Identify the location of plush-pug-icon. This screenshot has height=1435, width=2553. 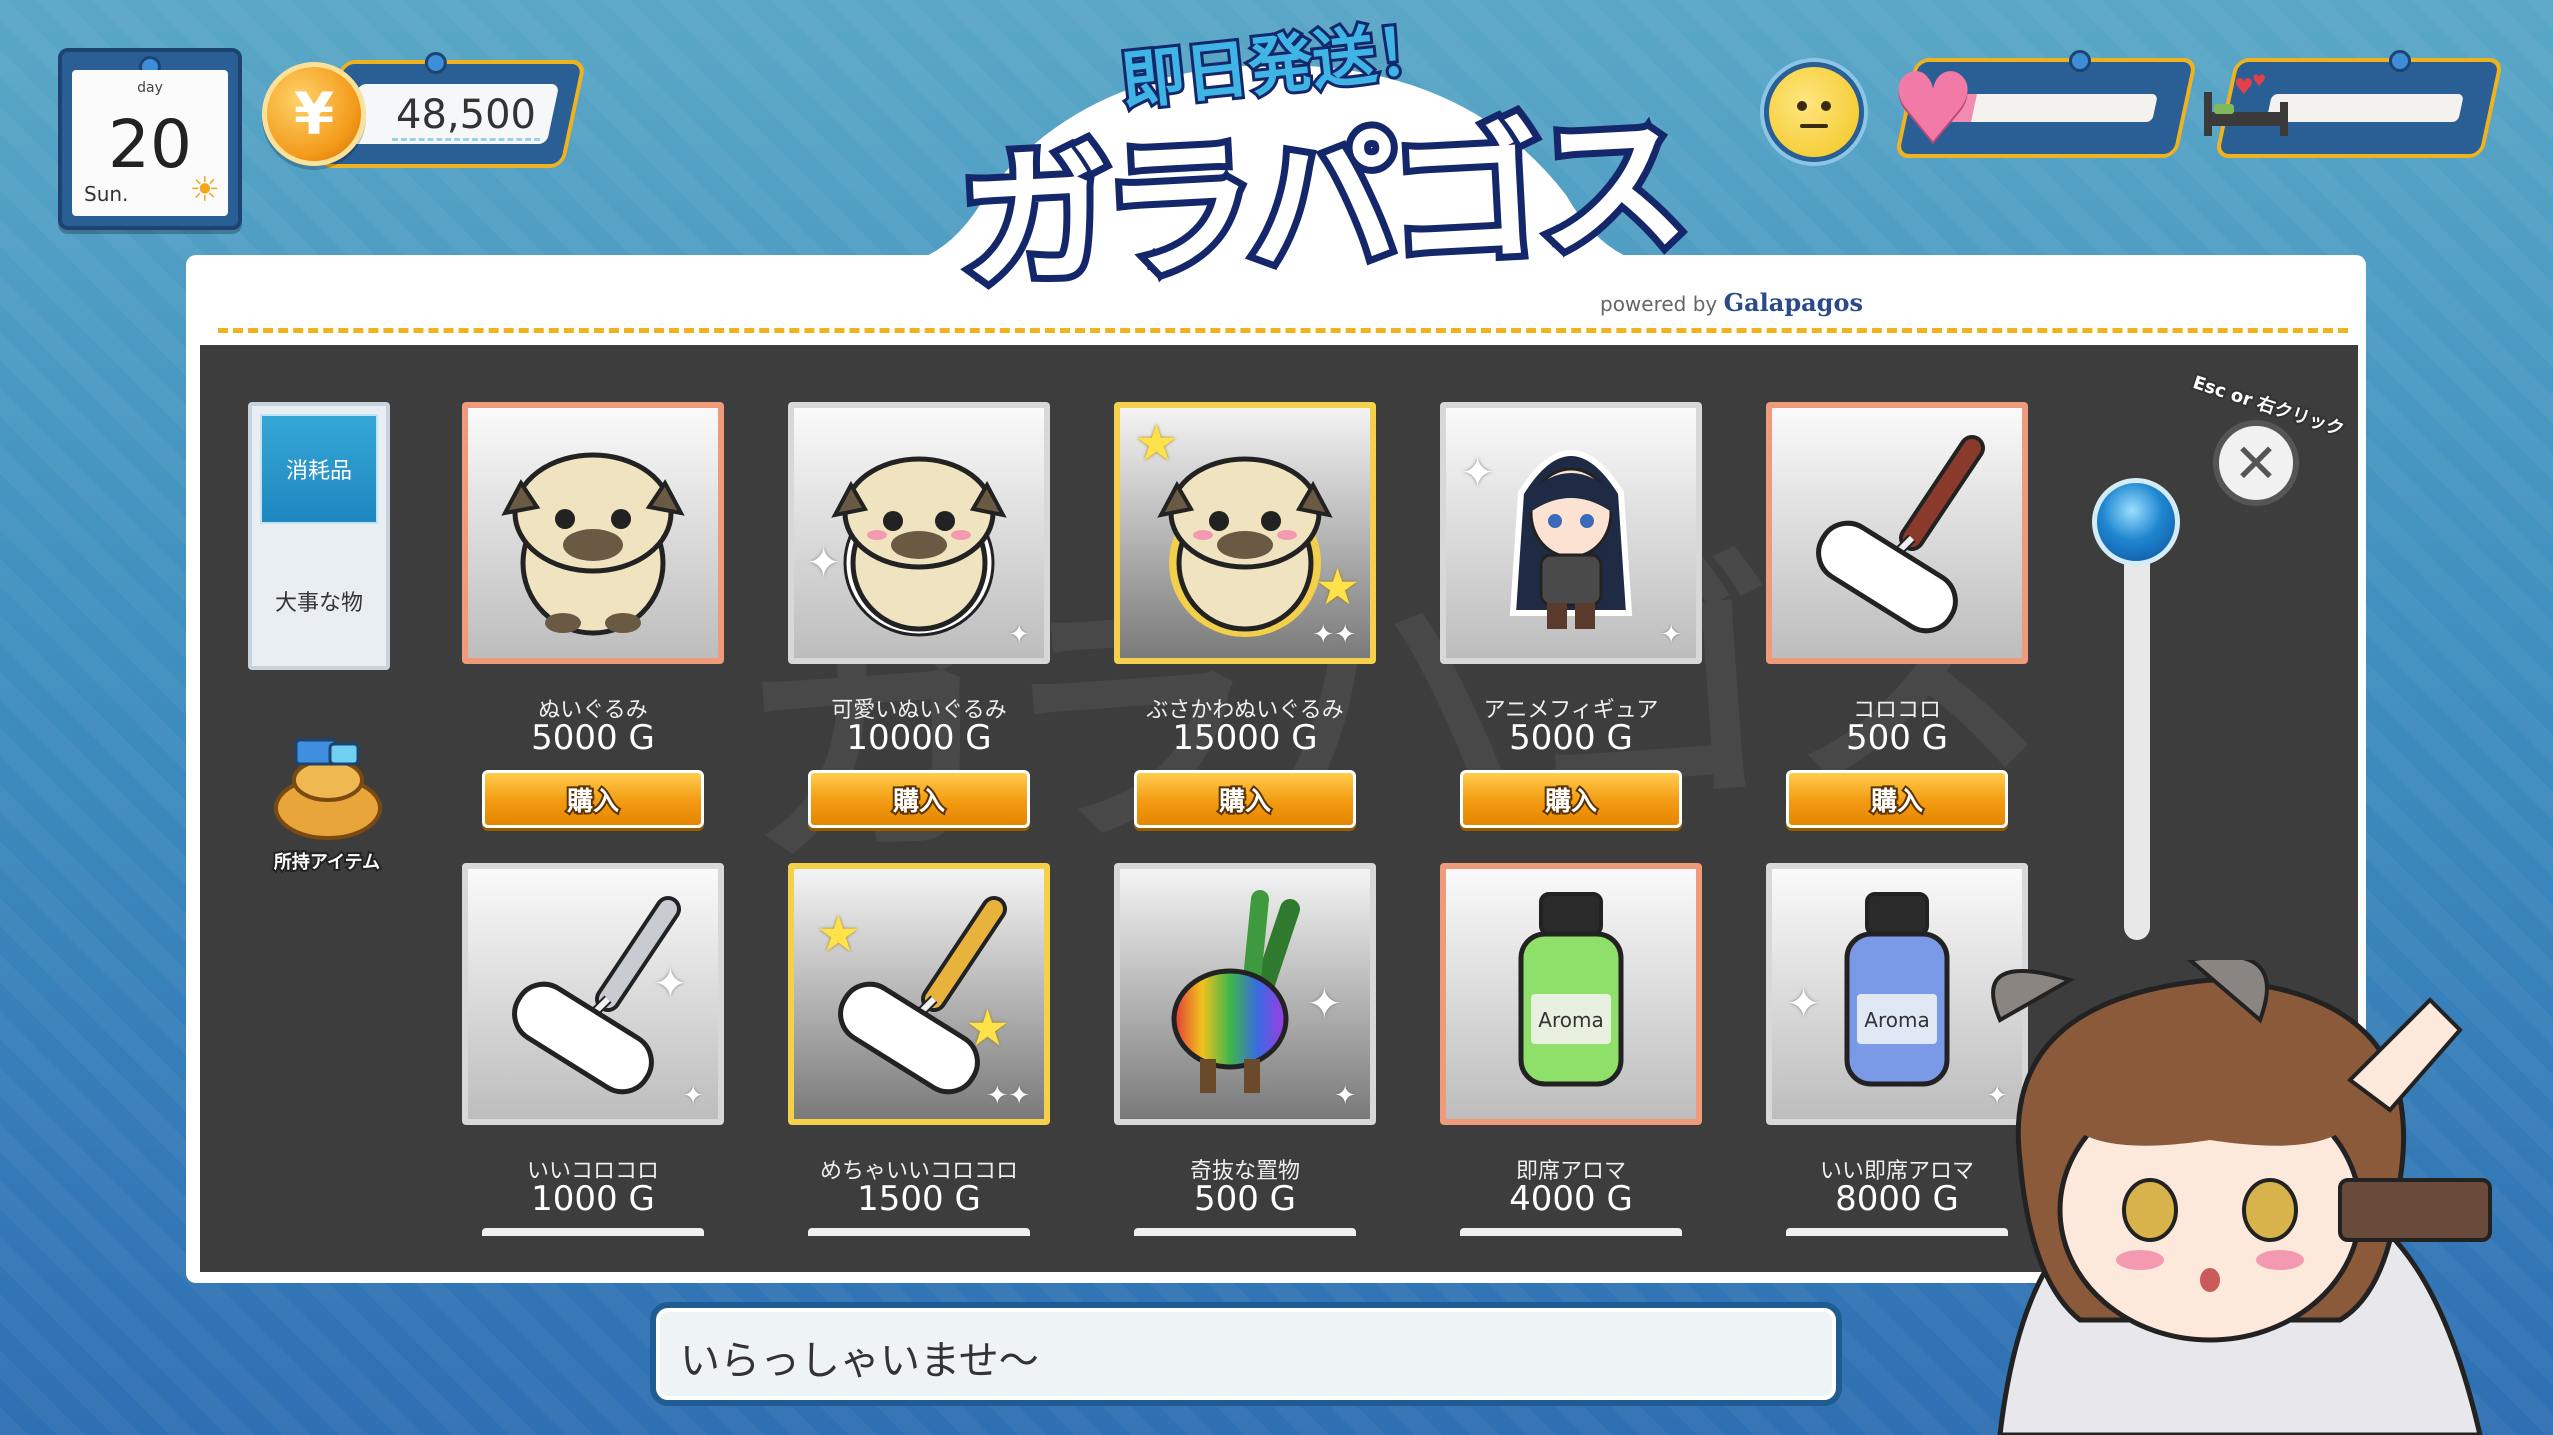
(593, 533).